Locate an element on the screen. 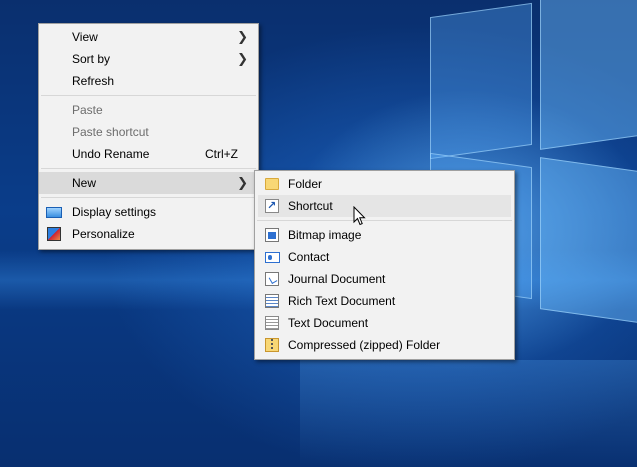 The image size is (637, 467). submenu-item-bitmap-image: Bitmap image is located at coordinates (384, 235).